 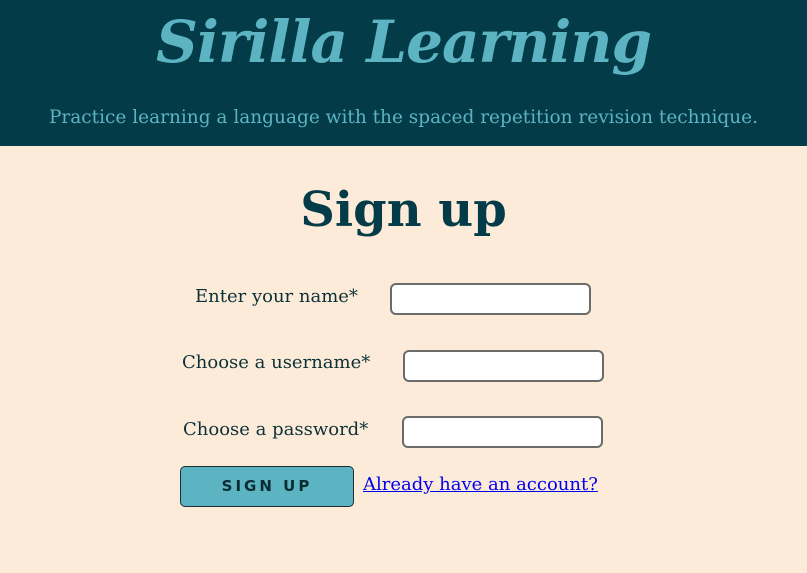 What do you see at coordinates (276, 429) in the screenshot?
I see `password-label: Choose a password*` at bounding box center [276, 429].